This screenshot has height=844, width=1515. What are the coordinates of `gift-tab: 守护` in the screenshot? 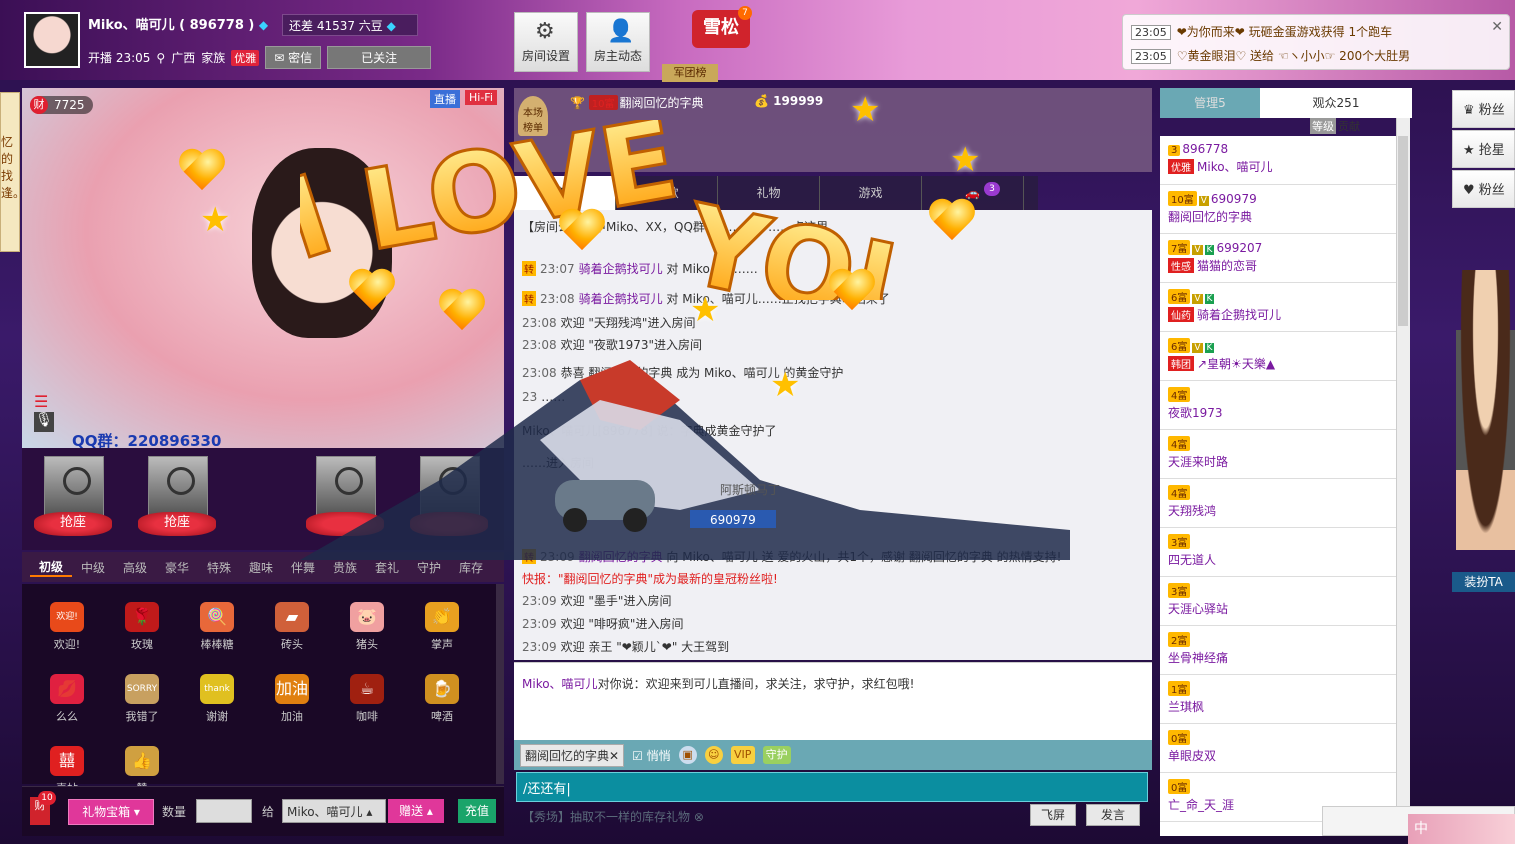 It's located at (429, 567).